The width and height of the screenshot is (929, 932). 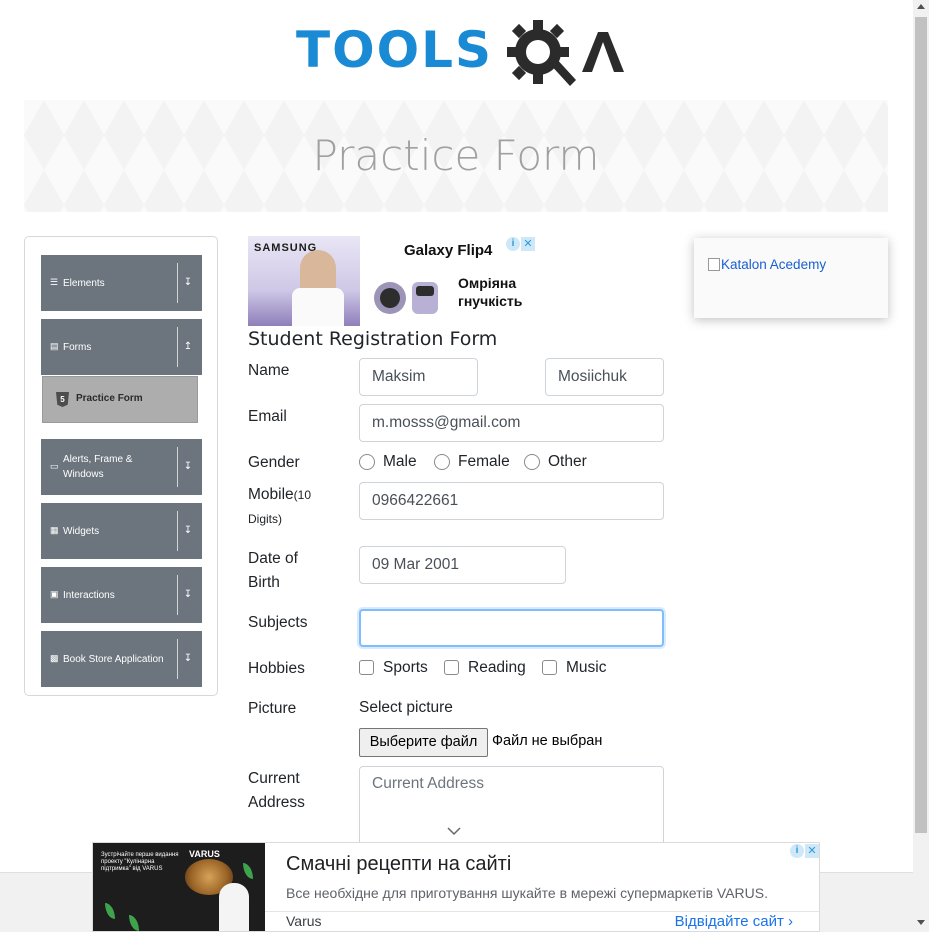 What do you see at coordinates (921, 425) in the screenshot?
I see `scrollbar-thumb` at bounding box center [921, 425].